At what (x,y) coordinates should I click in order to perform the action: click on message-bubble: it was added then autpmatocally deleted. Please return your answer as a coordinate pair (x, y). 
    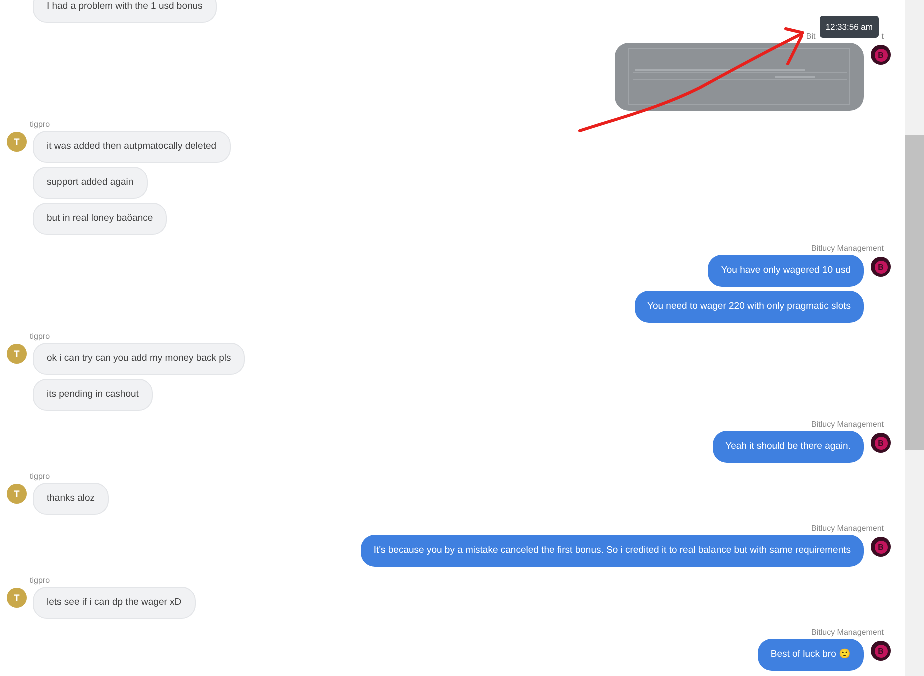
    Looking at the image, I should click on (132, 147).